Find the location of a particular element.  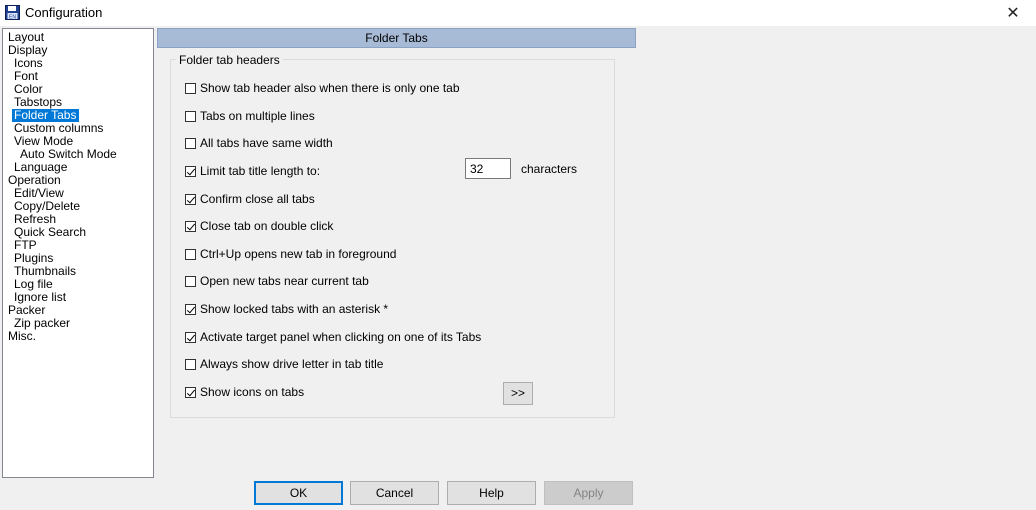

tab-title-length-input is located at coordinates (488, 168).